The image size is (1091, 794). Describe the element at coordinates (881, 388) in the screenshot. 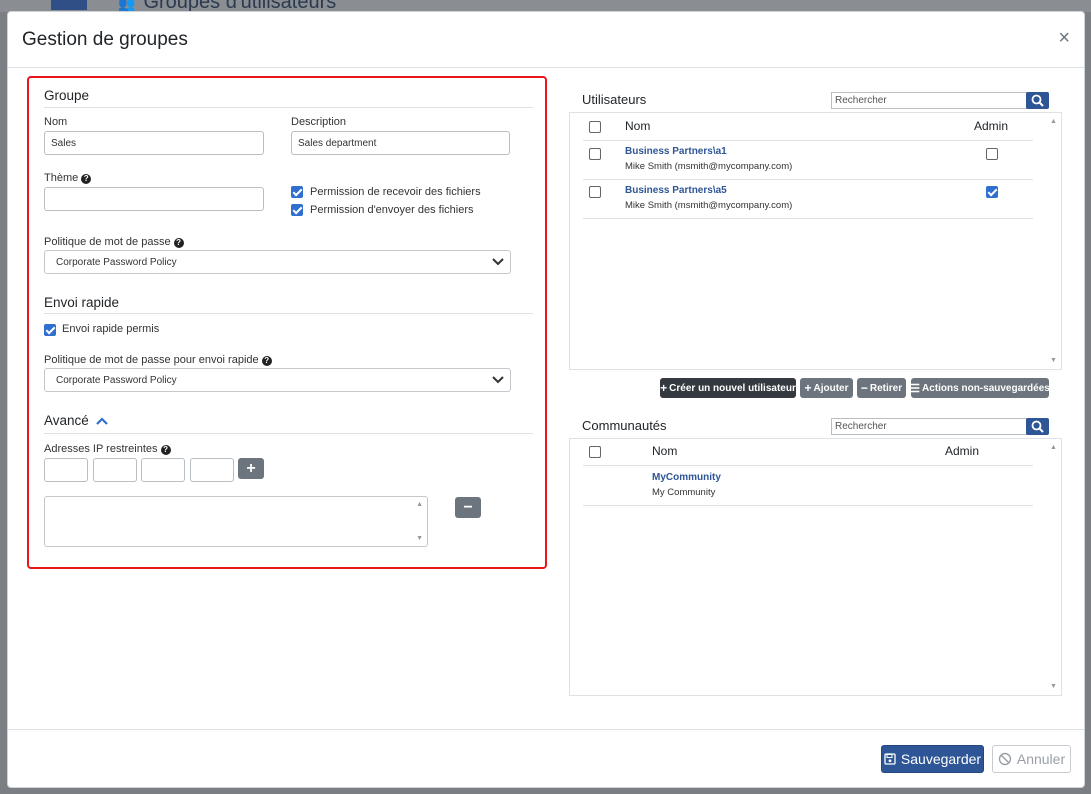

I see `remove-user-button: − Retirer` at that location.